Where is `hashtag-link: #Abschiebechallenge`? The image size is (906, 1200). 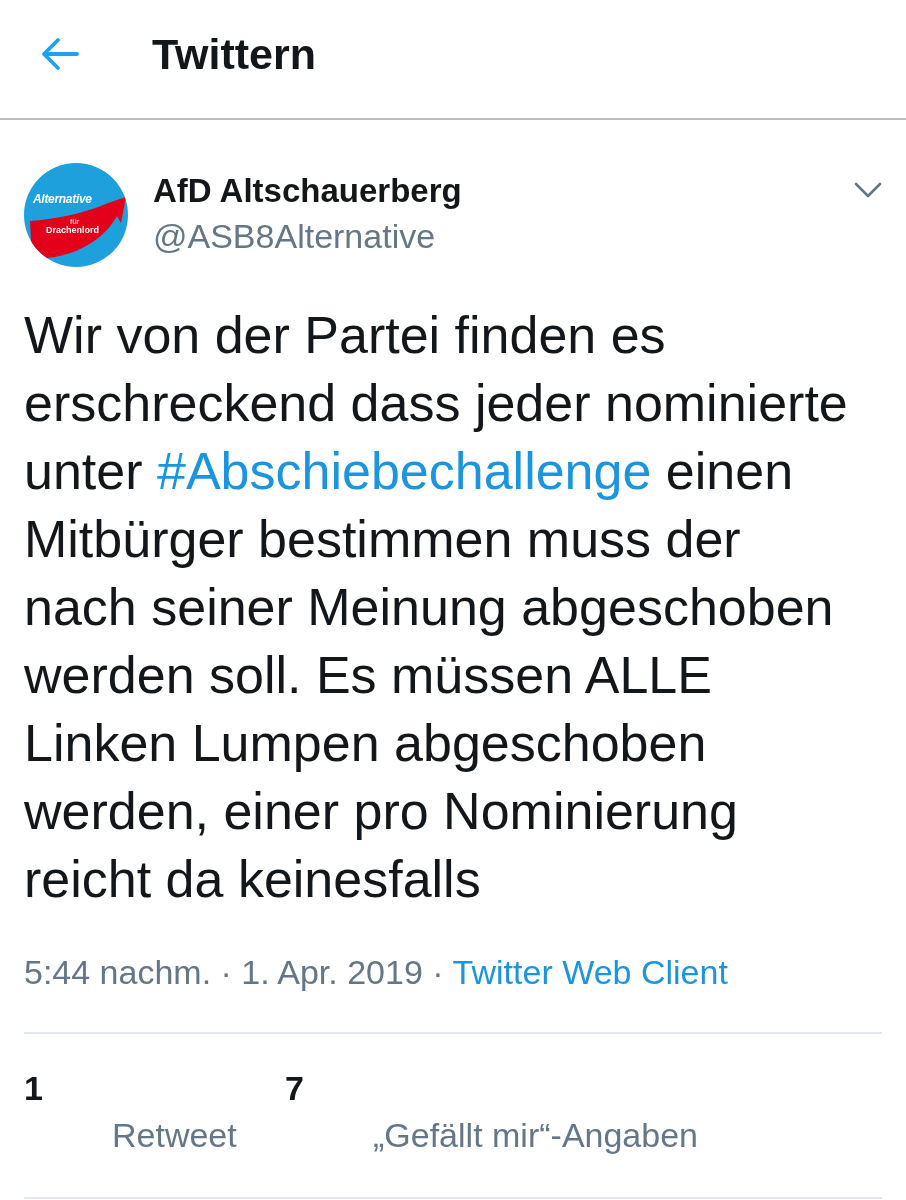
hashtag-link: #Abschiebechallenge is located at coordinates (404, 471).